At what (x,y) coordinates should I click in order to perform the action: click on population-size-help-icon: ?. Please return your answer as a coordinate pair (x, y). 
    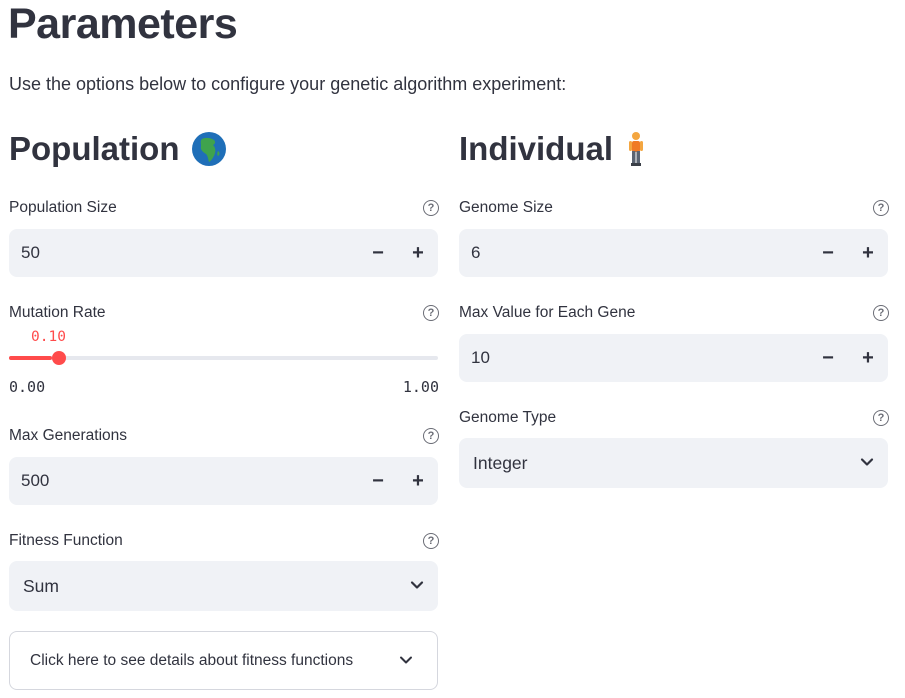
    Looking at the image, I should click on (431, 208).